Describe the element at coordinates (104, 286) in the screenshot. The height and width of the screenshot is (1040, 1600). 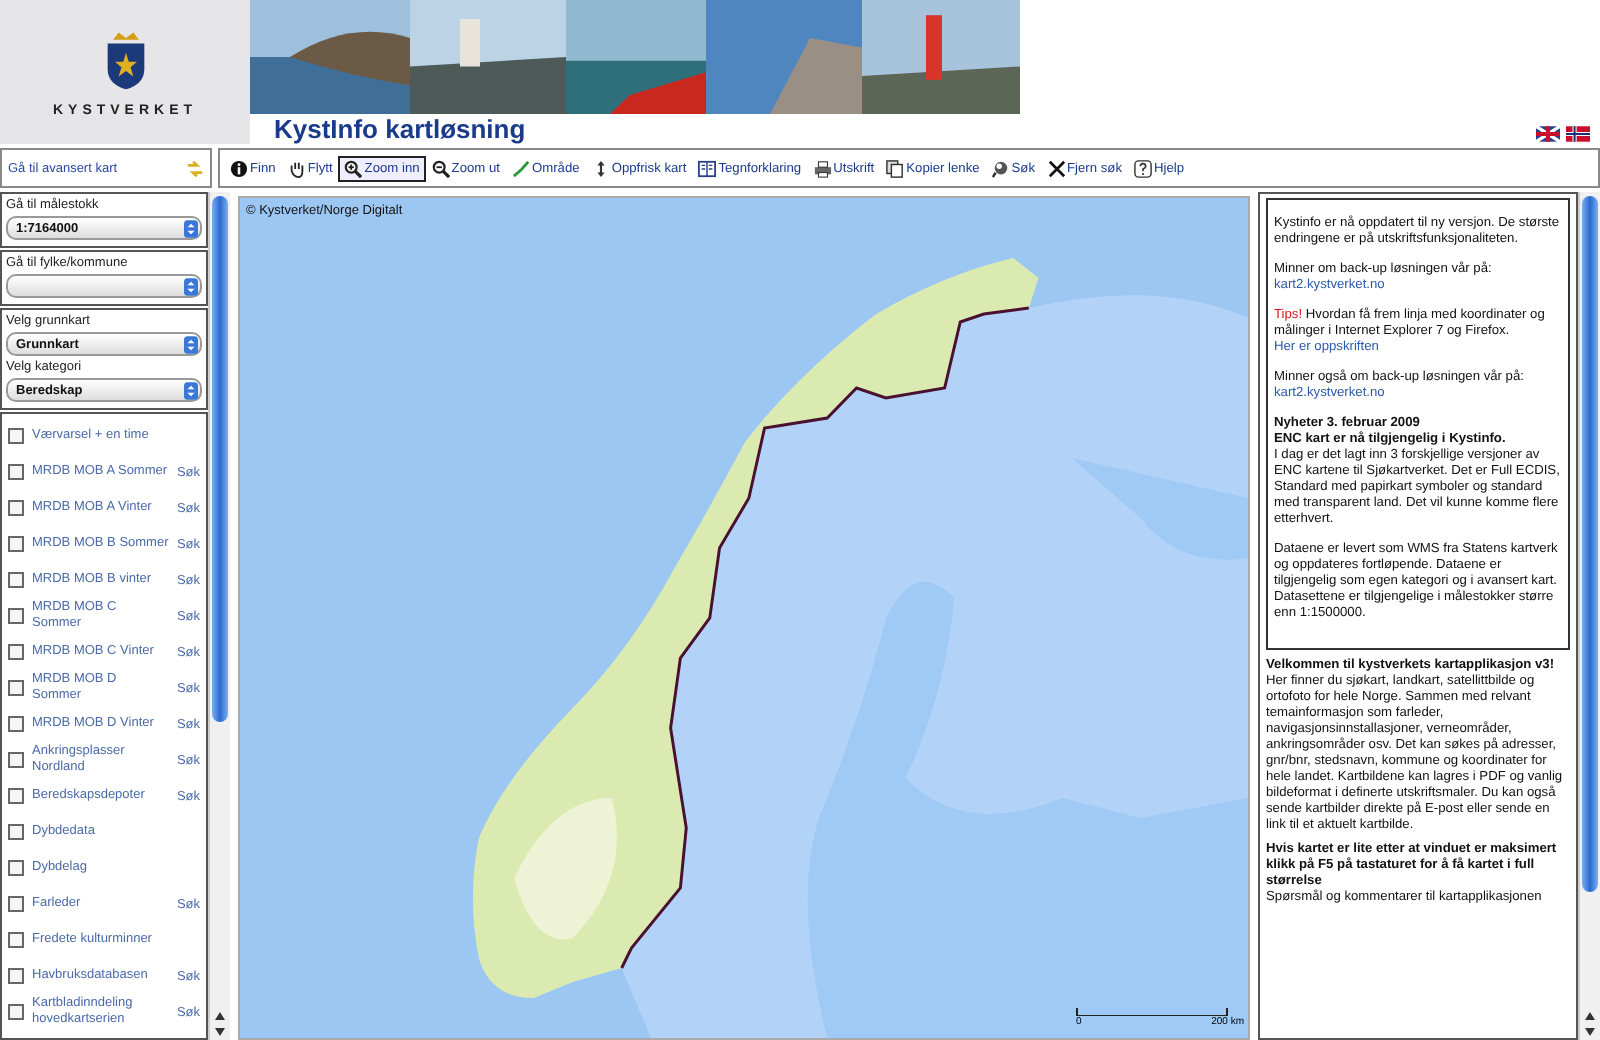
I see `dropdown` at that location.